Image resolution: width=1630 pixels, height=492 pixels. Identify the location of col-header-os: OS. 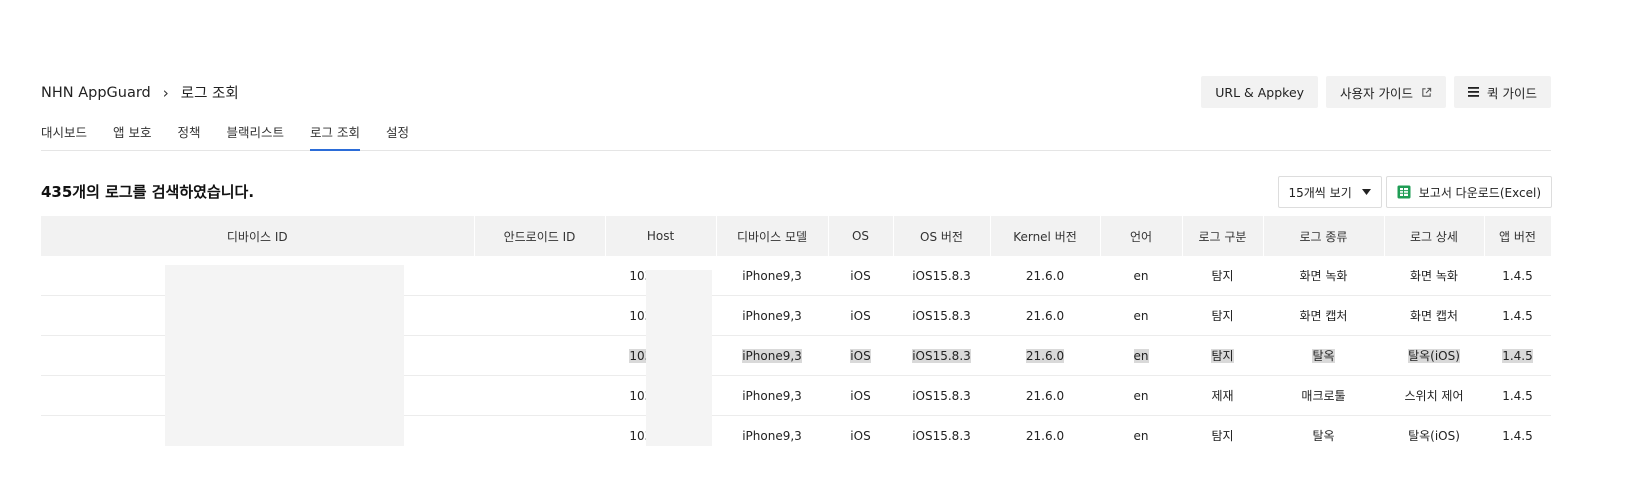
(861, 236).